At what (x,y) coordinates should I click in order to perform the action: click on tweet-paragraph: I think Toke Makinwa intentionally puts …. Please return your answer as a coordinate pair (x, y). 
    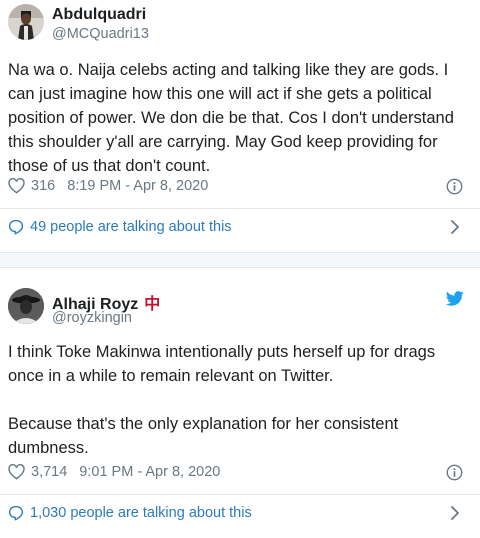
    Looking at the image, I should click on (222, 364).